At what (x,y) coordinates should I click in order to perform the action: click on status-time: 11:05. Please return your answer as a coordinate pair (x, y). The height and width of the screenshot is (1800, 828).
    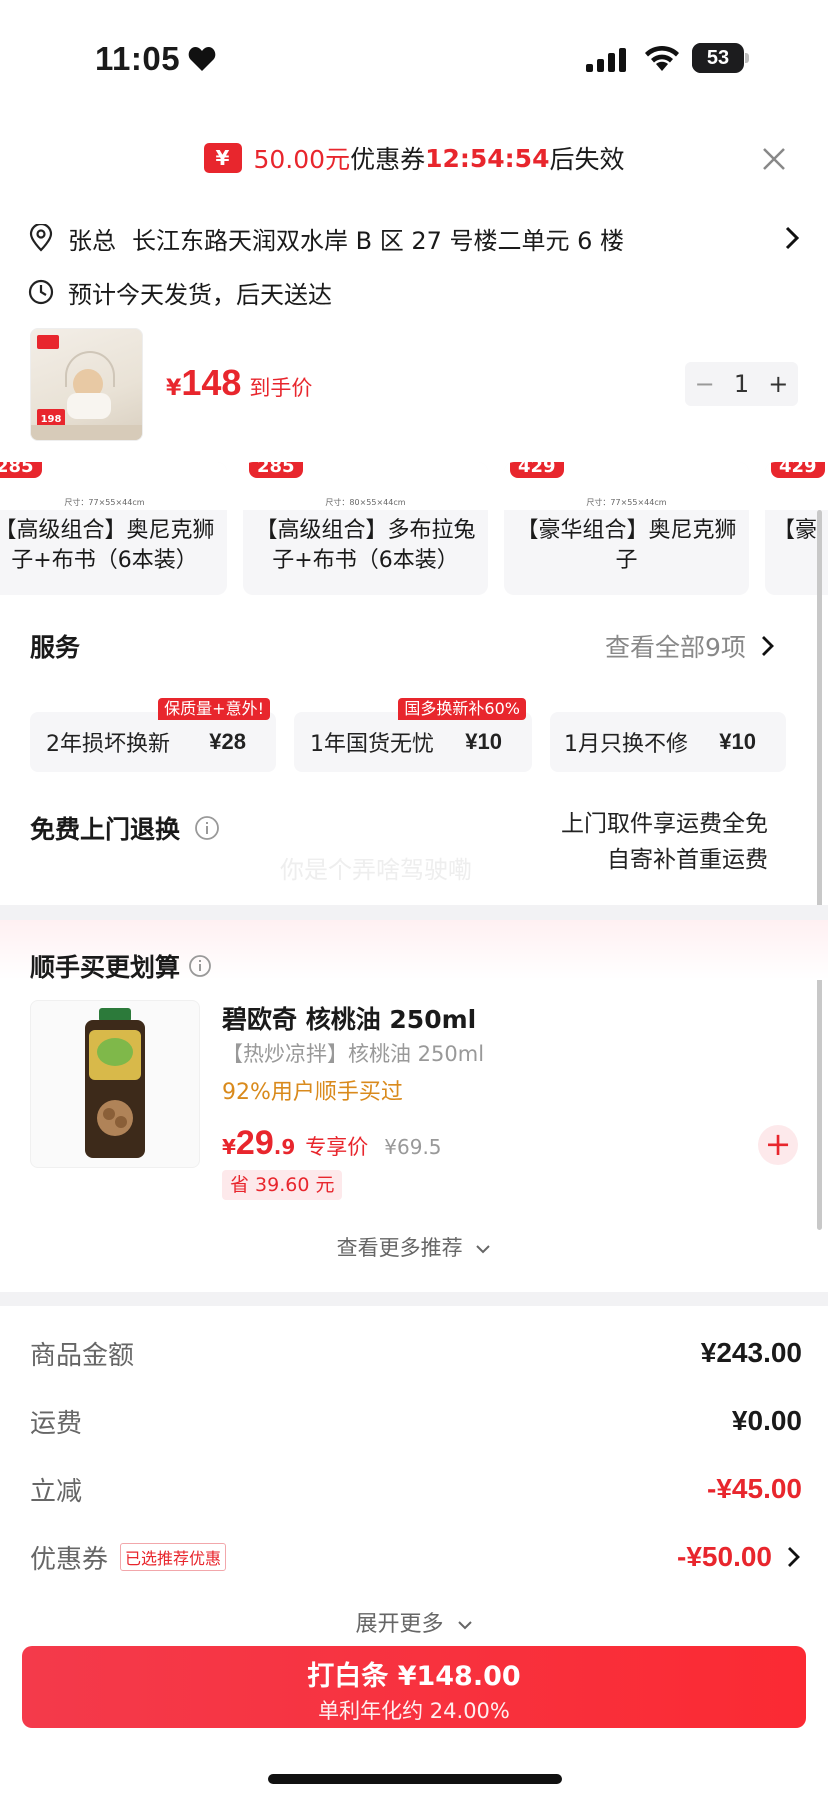
    Looking at the image, I should click on (138, 58).